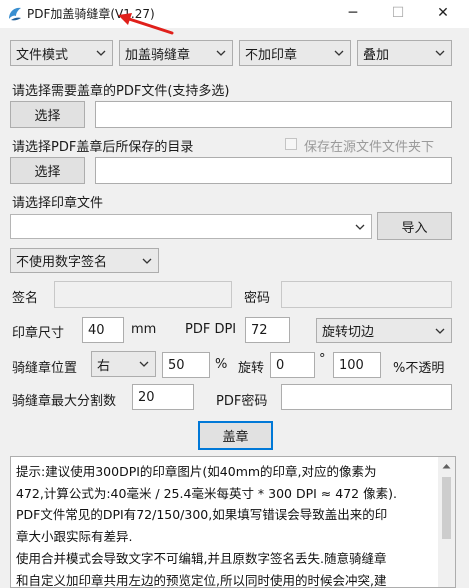  What do you see at coordinates (398, 13) in the screenshot?
I see `maximize-button: ☐` at bounding box center [398, 13].